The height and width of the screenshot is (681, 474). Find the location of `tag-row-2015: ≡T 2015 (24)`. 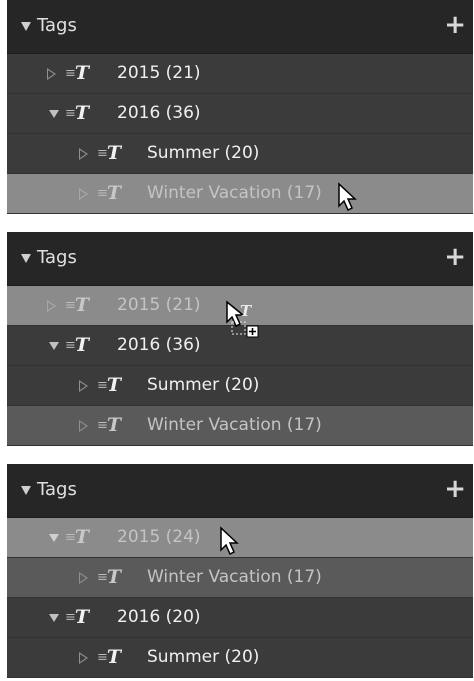

tag-row-2015: ≡T 2015 (24) is located at coordinates (240, 538).